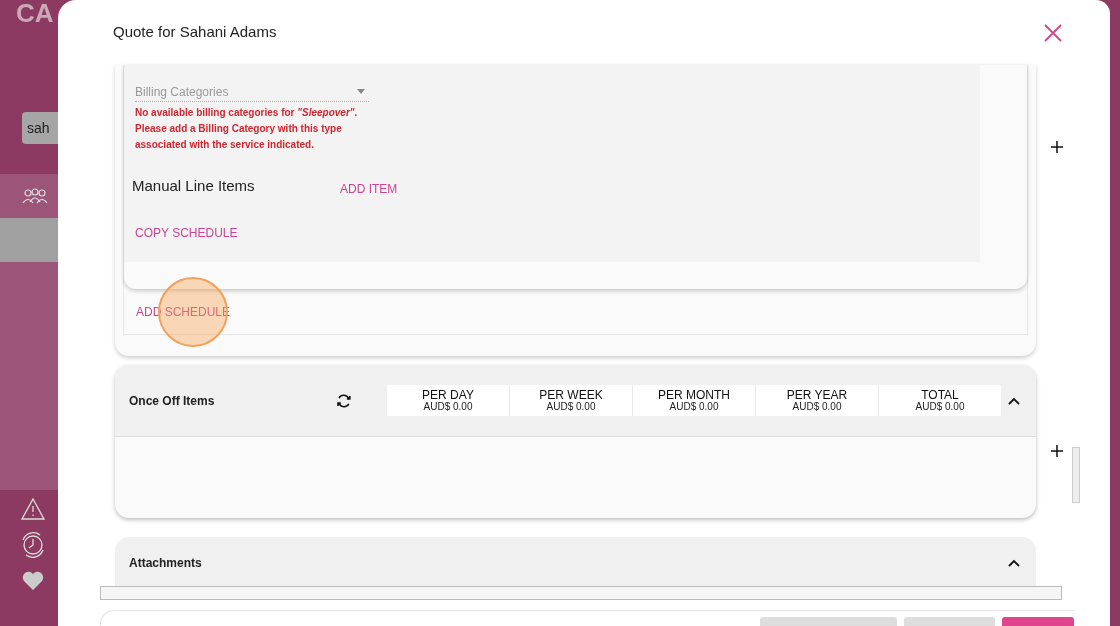  What do you see at coordinates (195, 32) in the screenshot?
I see `dialog-title: Quote for Sahani Adams` at bounding box center [195, 32].